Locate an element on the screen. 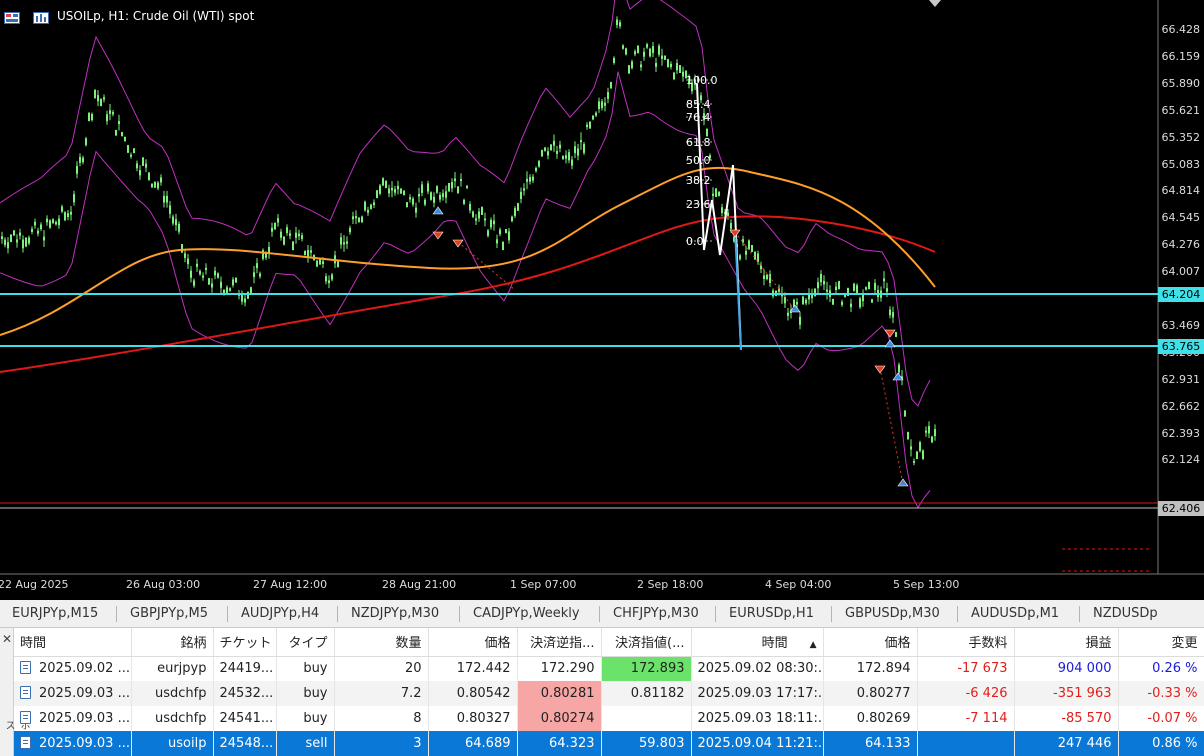  chart-tab: EURUSDp,H1 is located at coordinates (771, 613).